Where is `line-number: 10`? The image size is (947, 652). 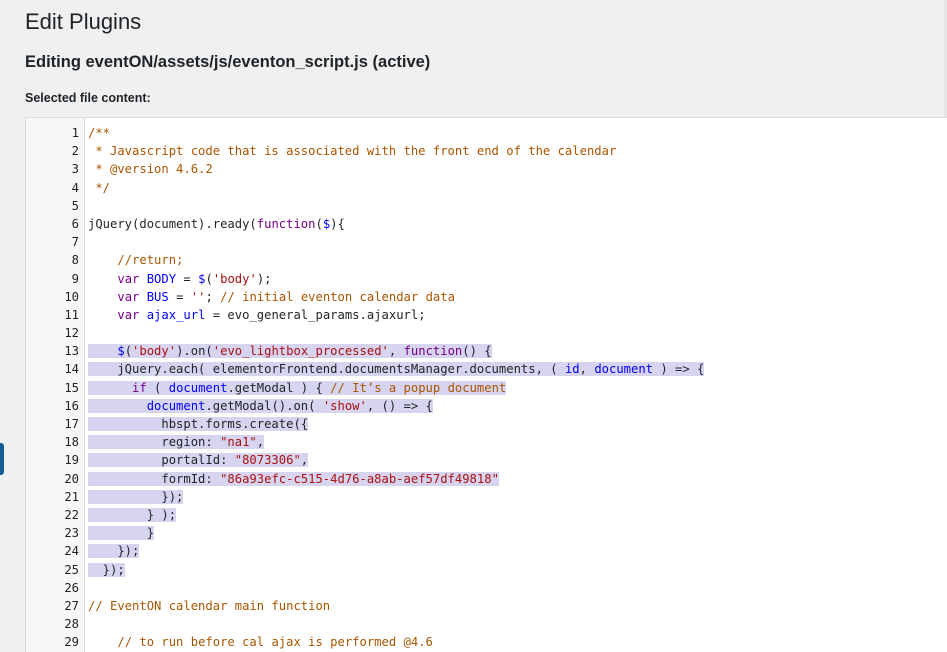
line-number: 10 is located at coordinates (71, 296).